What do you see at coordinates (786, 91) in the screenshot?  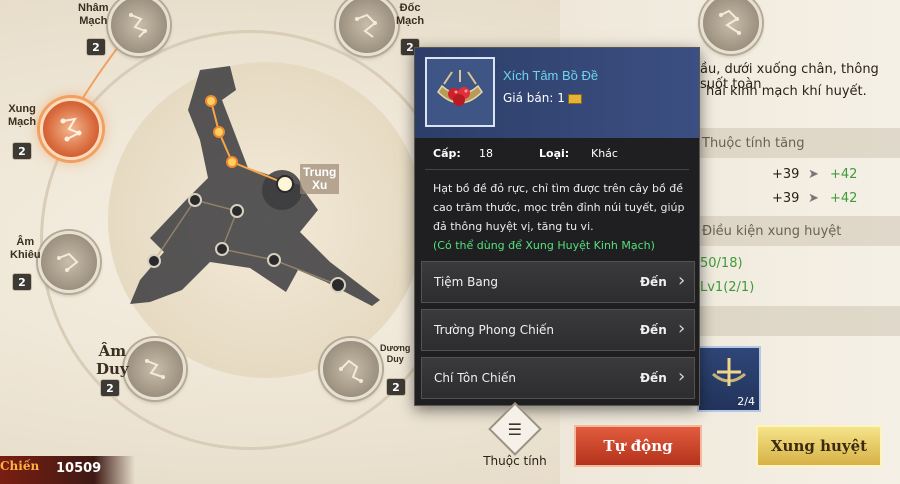 I see `meridian-description-line2: hai kinh mạch khí huyết.` at bounding box center [786, 91].